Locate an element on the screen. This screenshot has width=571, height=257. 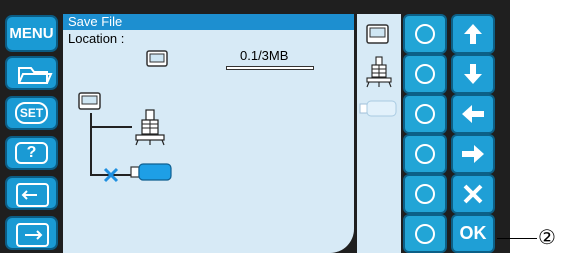
right-button is located at coordinates (473, 154).